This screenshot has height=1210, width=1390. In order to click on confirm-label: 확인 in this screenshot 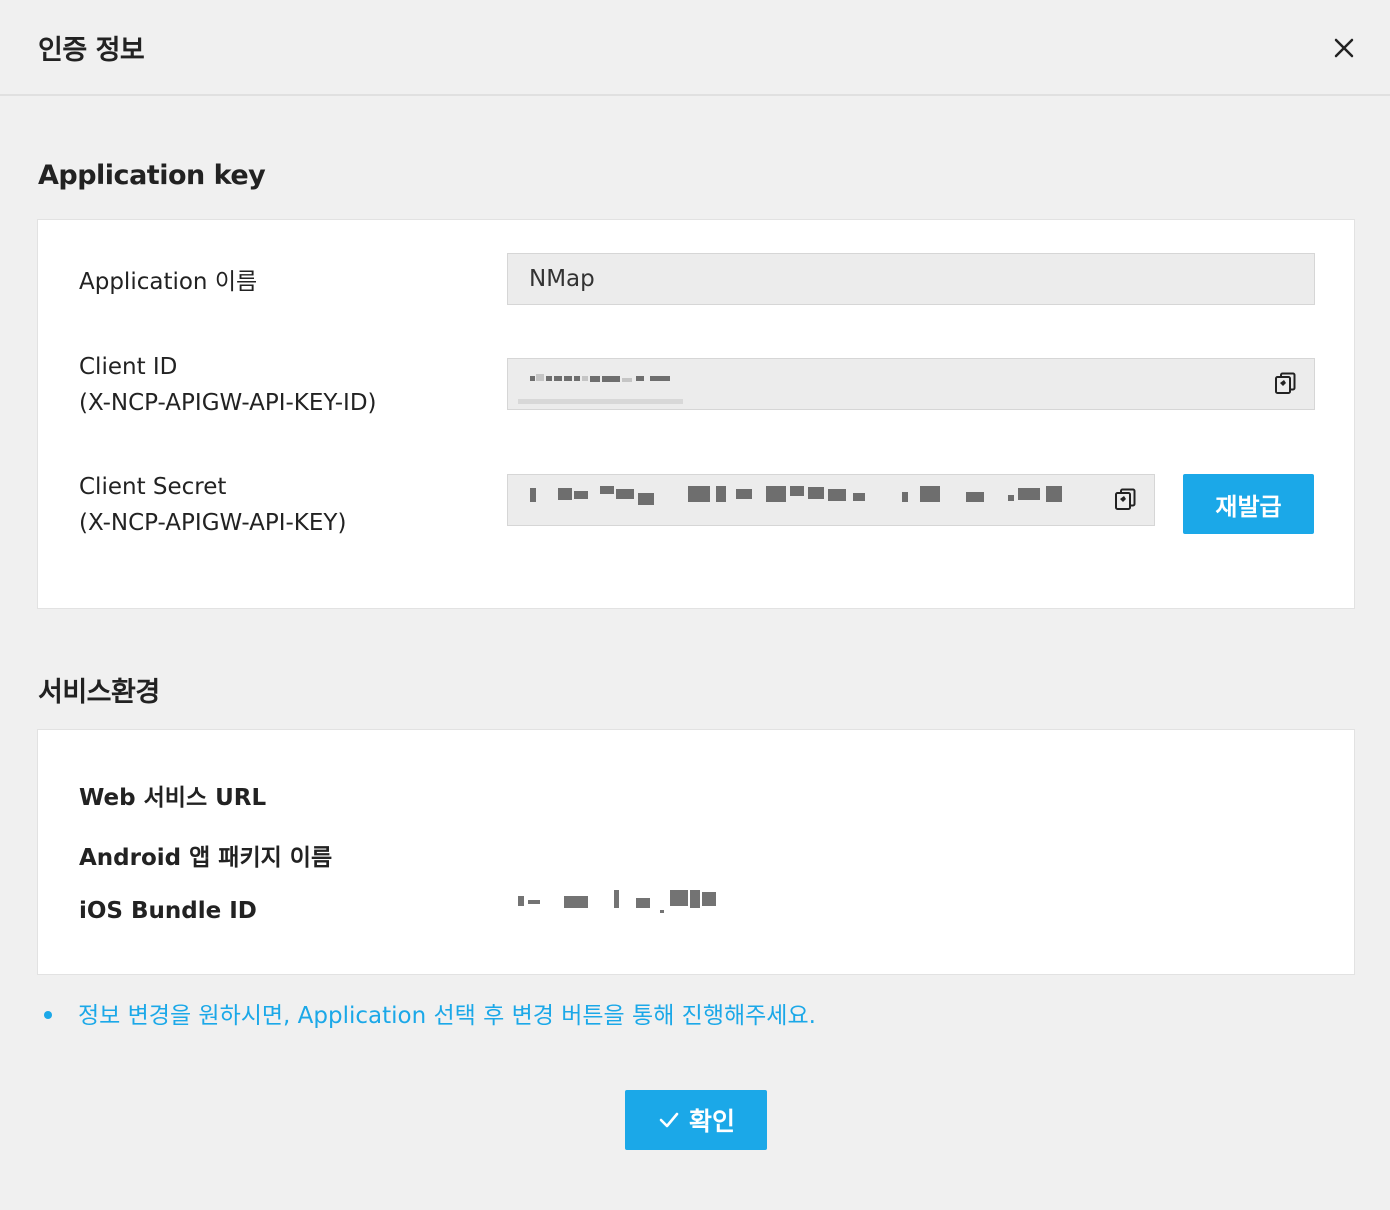, I will do `click(711, 1121)`.